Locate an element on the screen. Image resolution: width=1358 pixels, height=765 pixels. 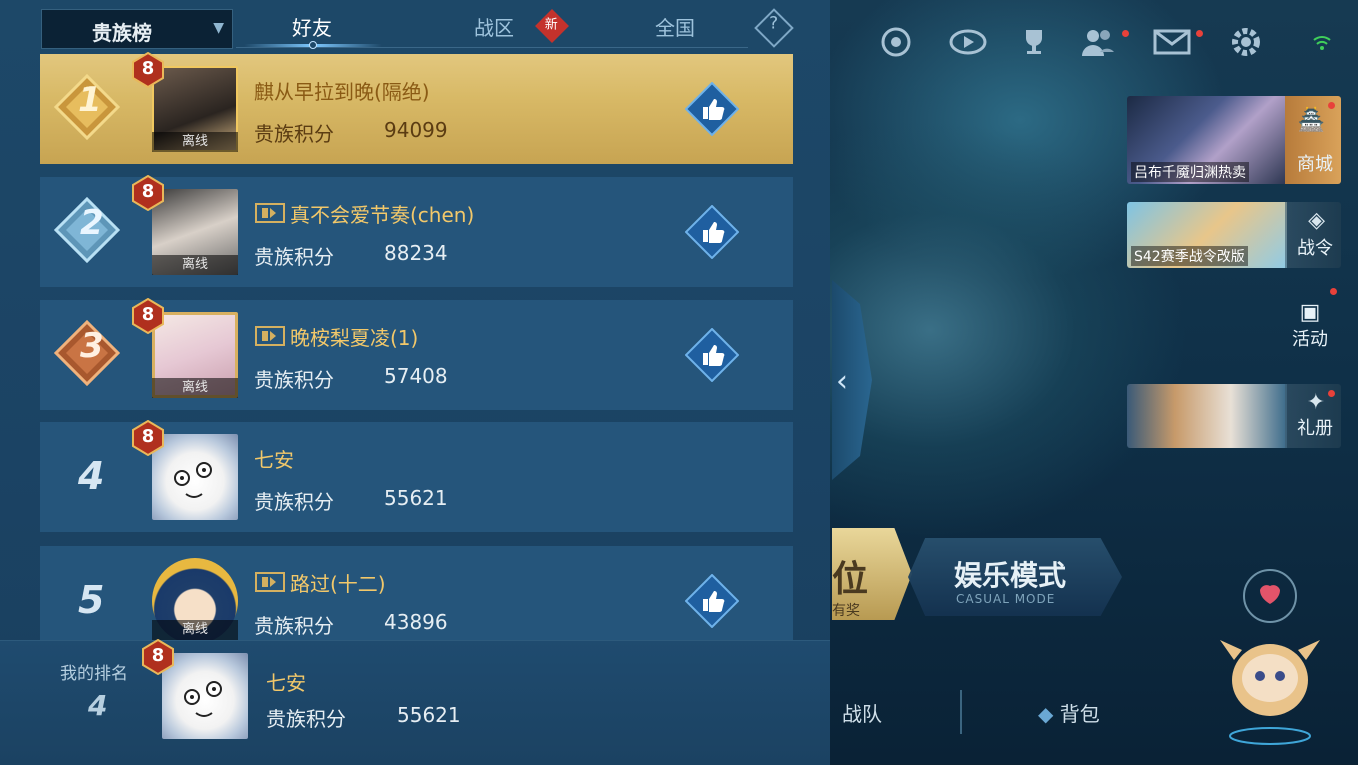
rank-number: 4 is located at coordinates (91, 476).